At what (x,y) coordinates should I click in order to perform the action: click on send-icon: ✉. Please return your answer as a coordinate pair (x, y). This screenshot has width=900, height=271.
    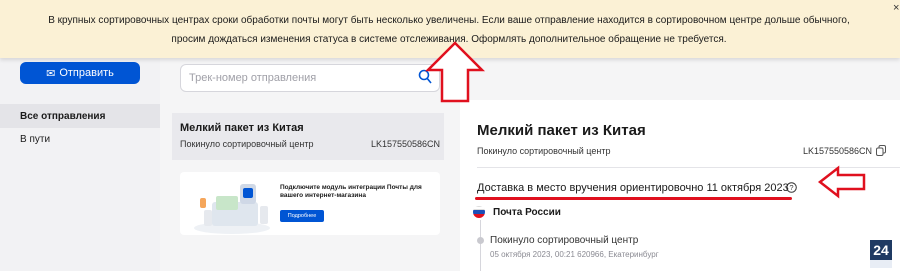
    Looking at the image, I should click on (51, 73).